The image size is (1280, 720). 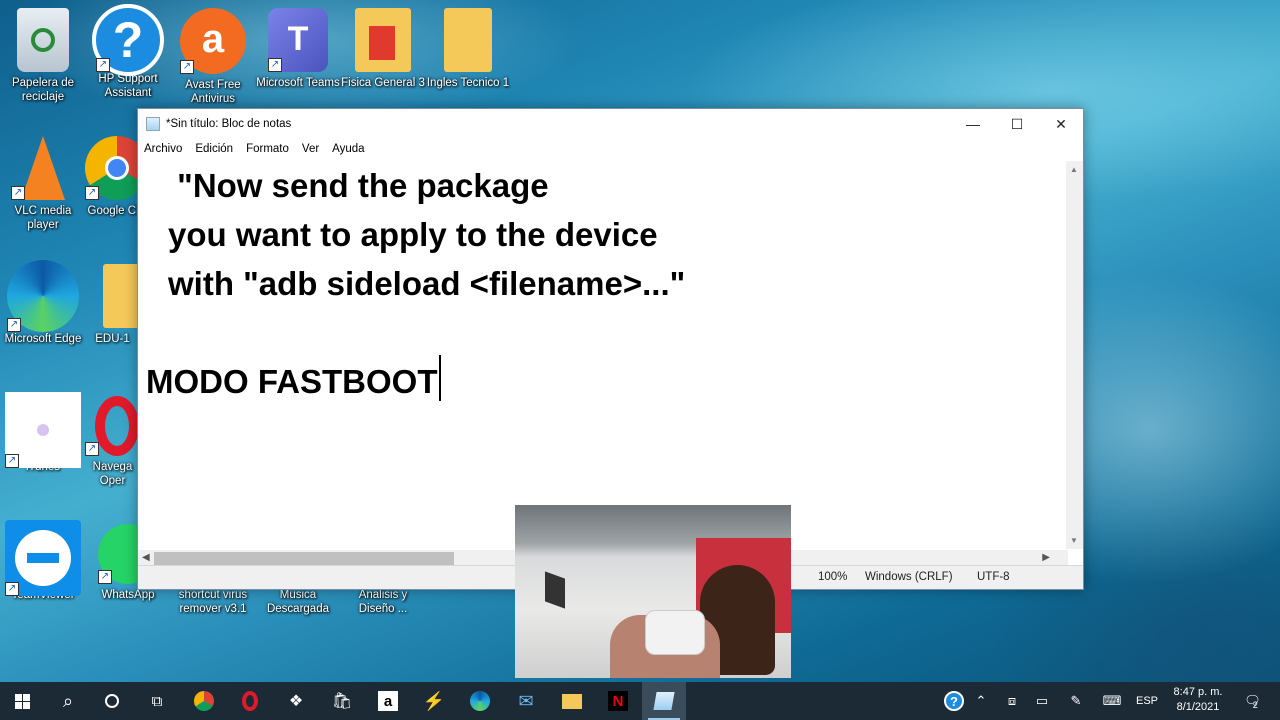 I want to click on taskbar-store: 🛍, so click(x=342, y=701).